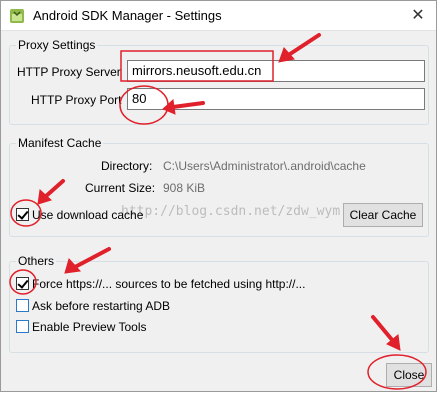 This screenshot has height=393, width=437. What do you see at coordinates (57, 45) in the screenshot?
I see `proxy-settings-label: Proxy Settings` at bounding box center [57, 45].